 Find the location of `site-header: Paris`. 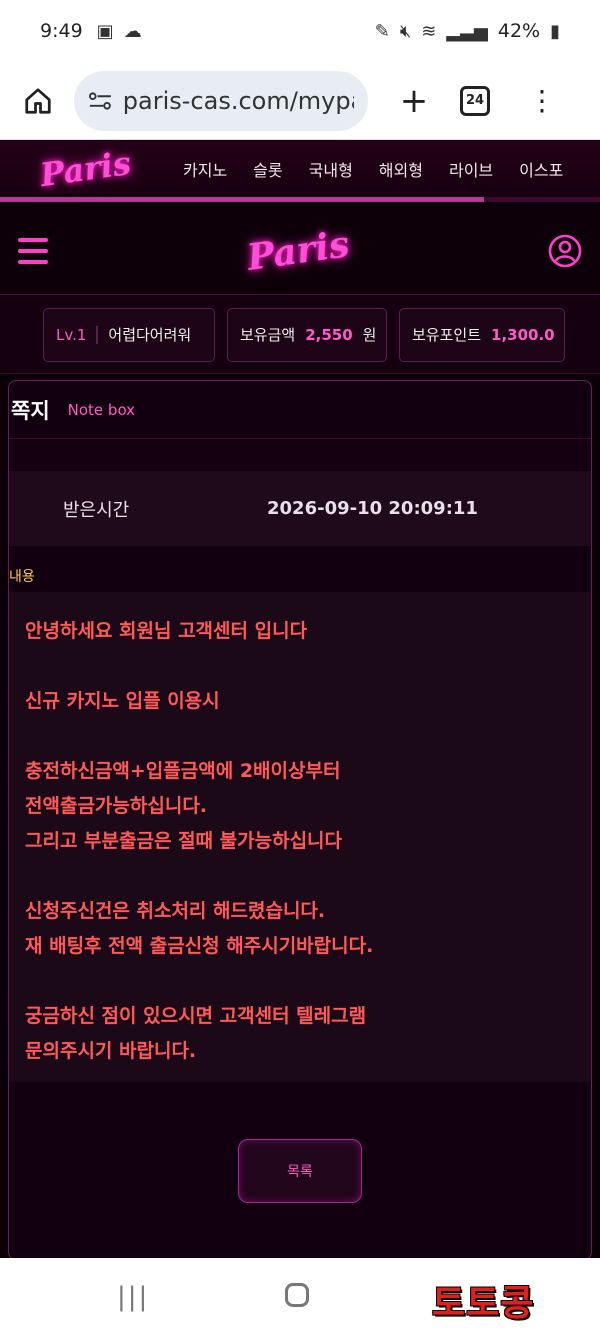

site-header: Paris is located at coordinates (300, 251).